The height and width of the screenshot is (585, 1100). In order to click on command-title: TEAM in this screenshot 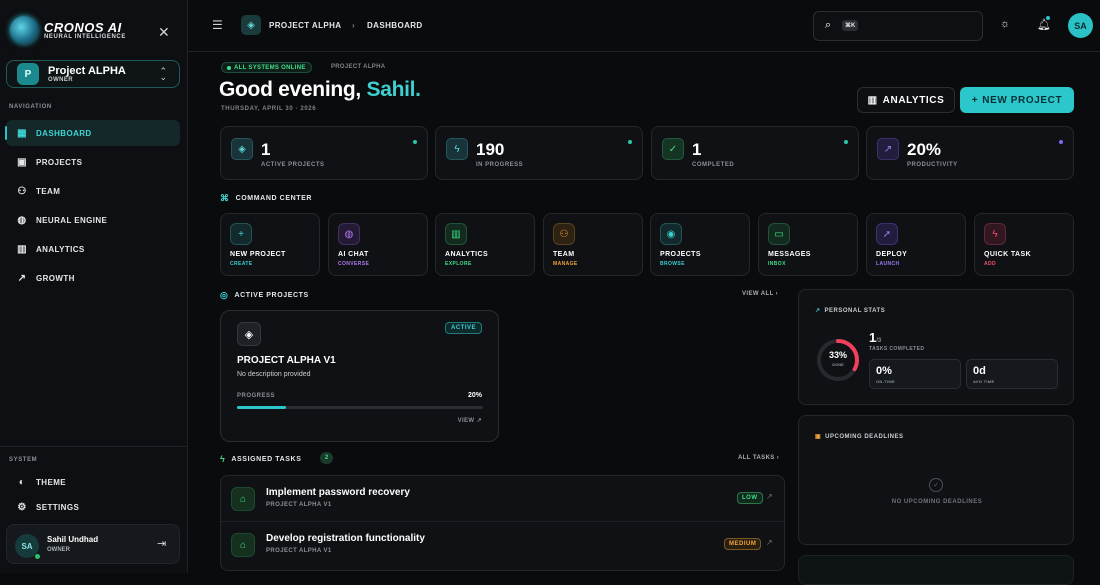, I will do `click(564, 254)`.